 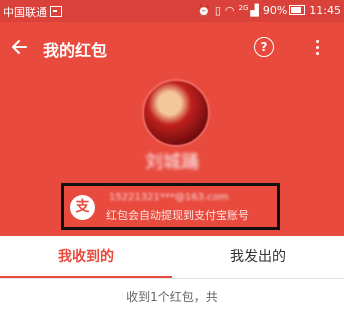 What do you see at coordinates (317, 47) in the screenshot?
I see `more-menu-icon` at bounding box center [317, 47].